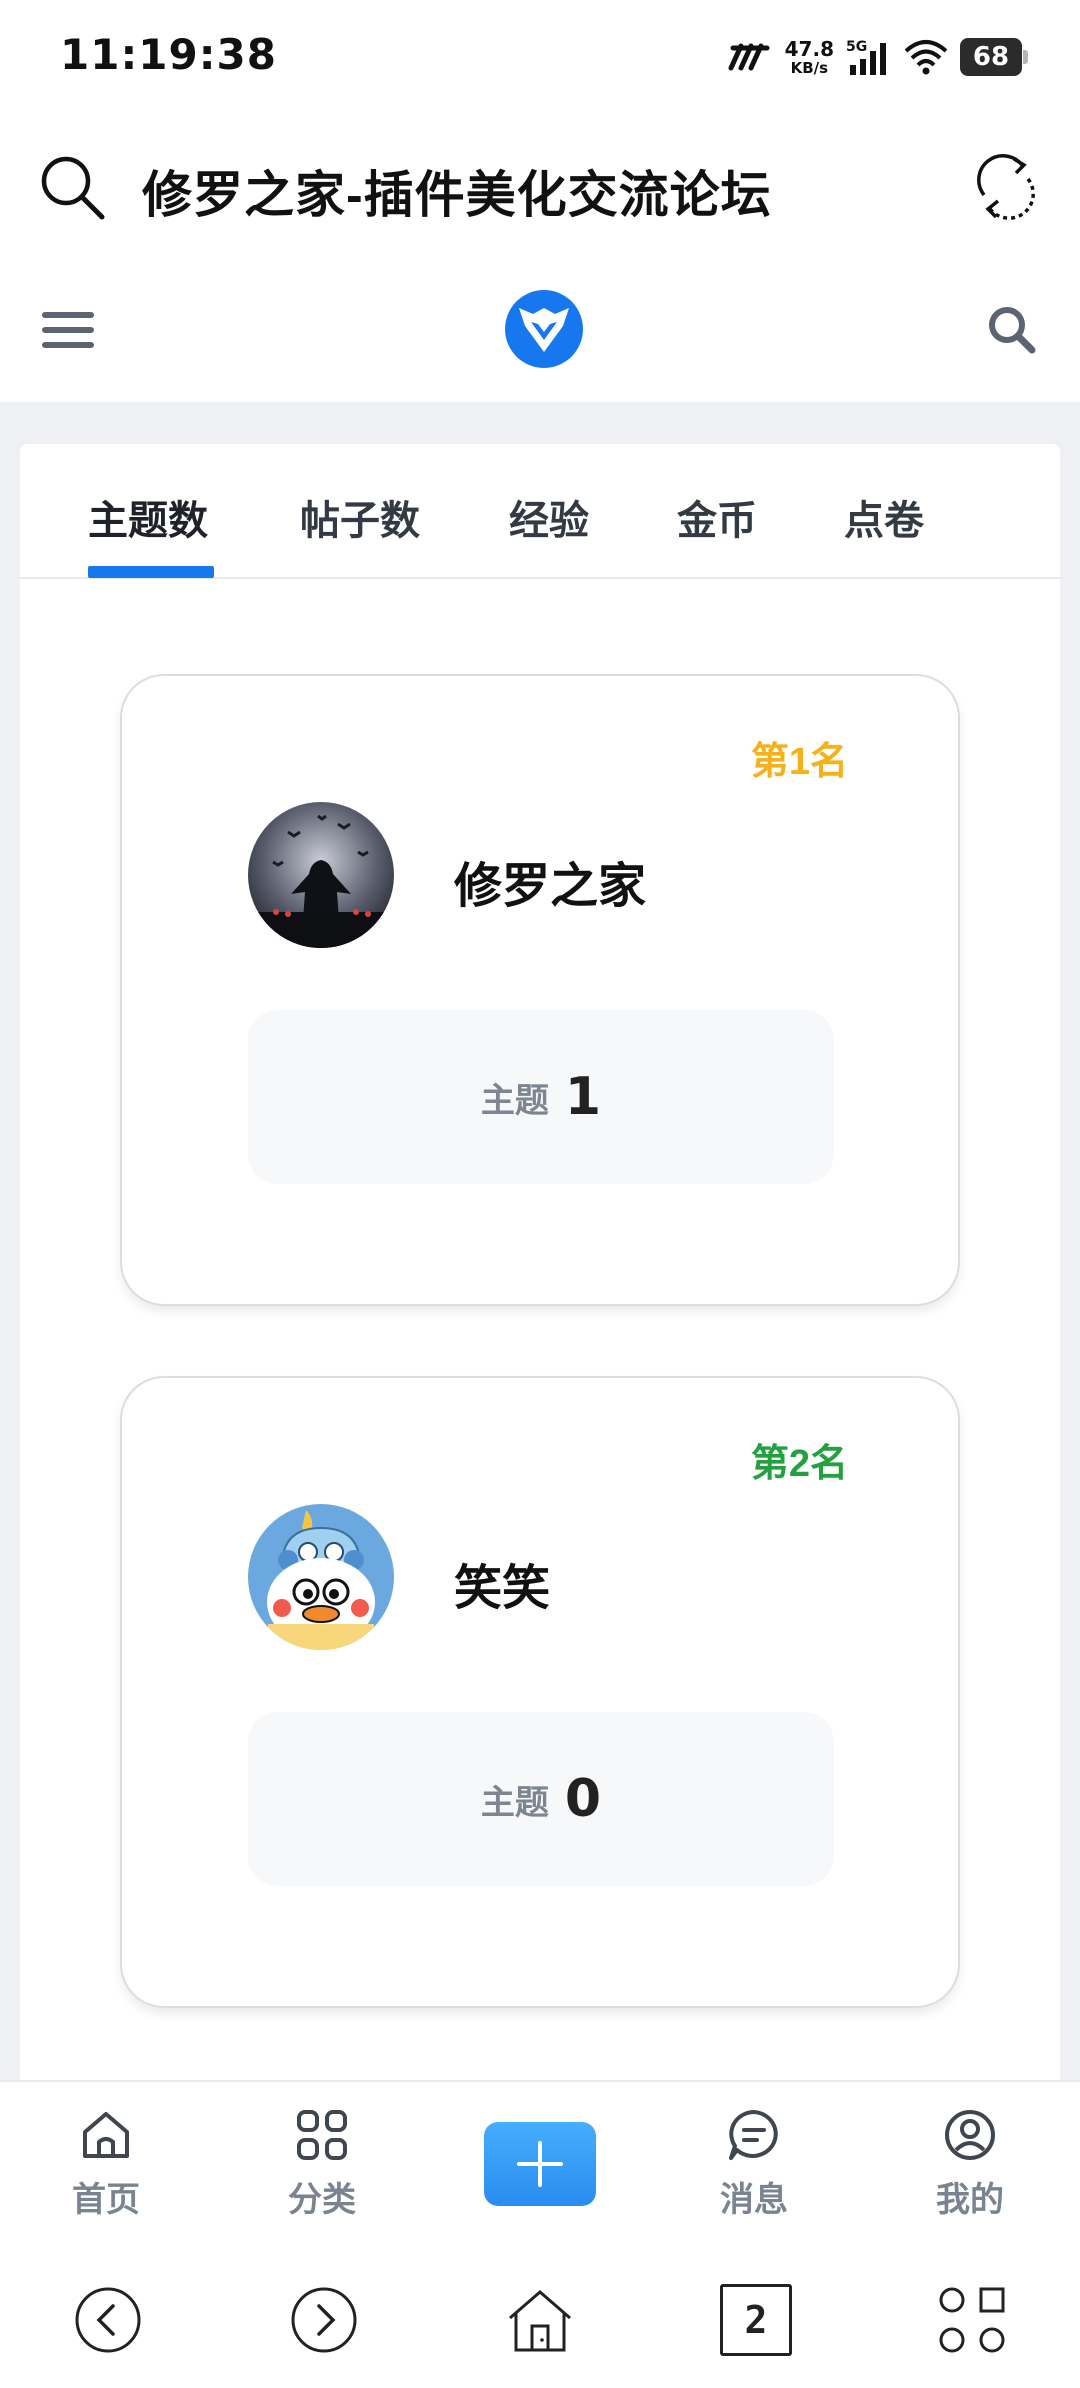 This screenshot has height=2388, width=1080. Describe the element at coordinates (148, 517) in the screenshot. I see `tab-topics: 主题数` at that location.